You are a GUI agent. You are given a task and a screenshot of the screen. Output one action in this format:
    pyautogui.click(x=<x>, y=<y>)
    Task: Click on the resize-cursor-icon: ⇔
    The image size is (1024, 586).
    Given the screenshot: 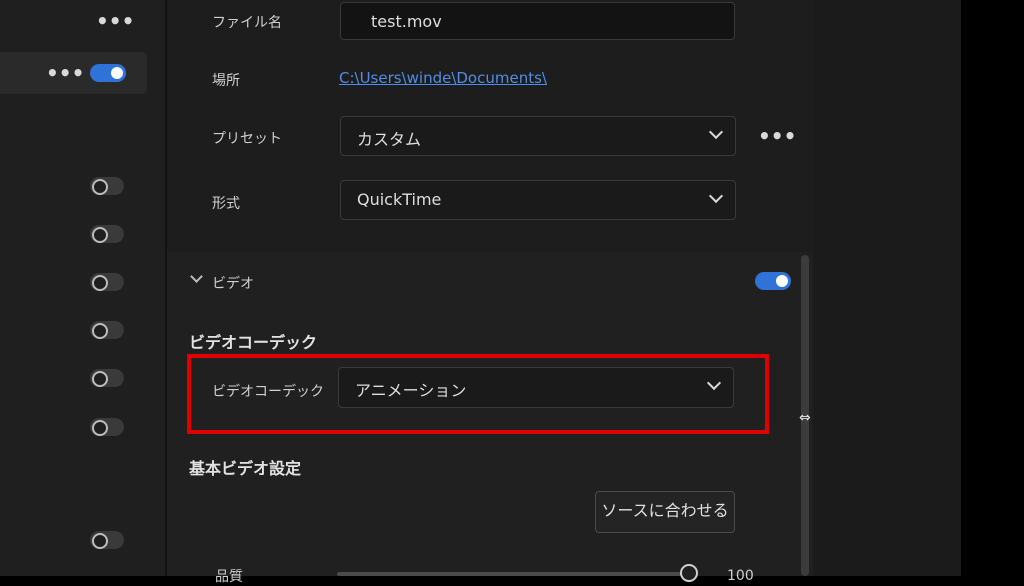 What is the action you would take?
    pyautogui.click(x=805, y=418)
    